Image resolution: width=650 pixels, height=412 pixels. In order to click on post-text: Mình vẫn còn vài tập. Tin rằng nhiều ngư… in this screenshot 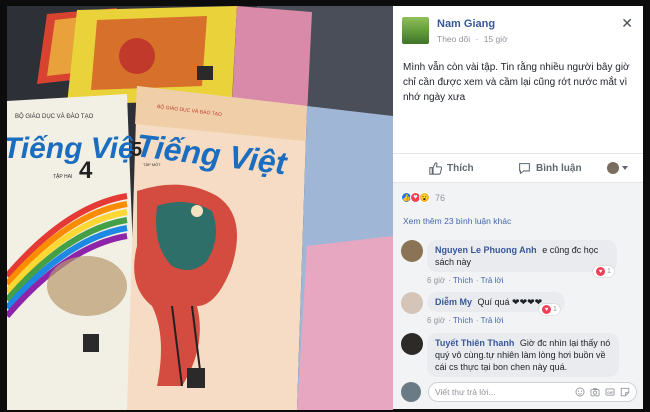, I will do `click(516, 82)`.